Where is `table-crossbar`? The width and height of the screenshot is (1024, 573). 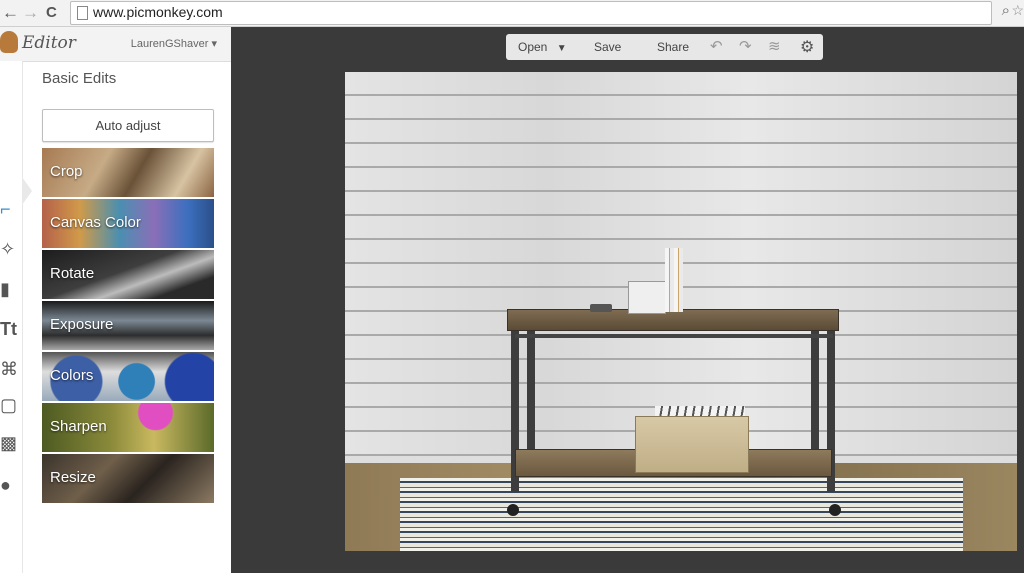 table-crossbar is located at coordinates (674, 336).